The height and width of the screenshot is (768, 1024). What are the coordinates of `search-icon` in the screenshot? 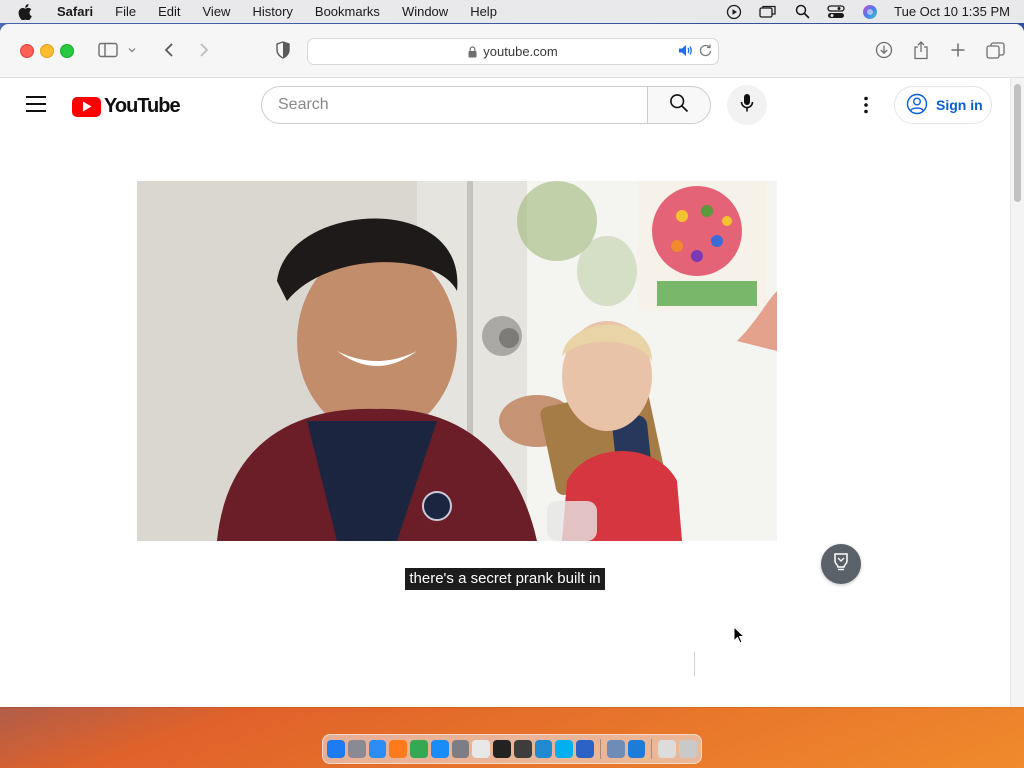 It's located at (679, 105).